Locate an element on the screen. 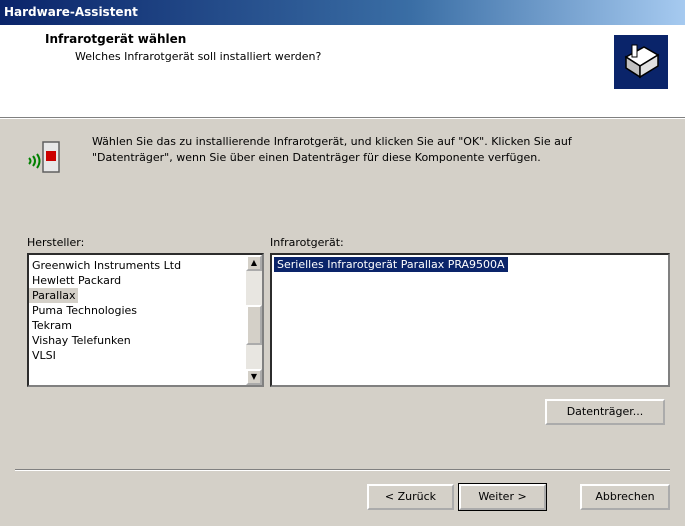 This screenshot has width=685, height=526. scroll-down-icon: ▼ is located at coordinates (254, 377).